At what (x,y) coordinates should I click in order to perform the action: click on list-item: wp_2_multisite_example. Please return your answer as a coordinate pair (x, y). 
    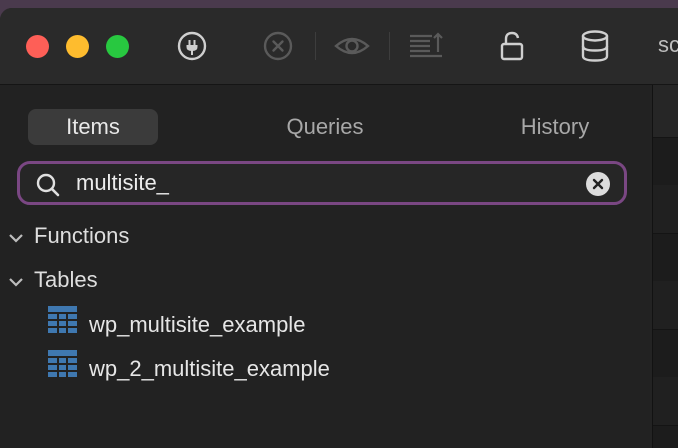
    Looking at the image, I should click on (189, 368).